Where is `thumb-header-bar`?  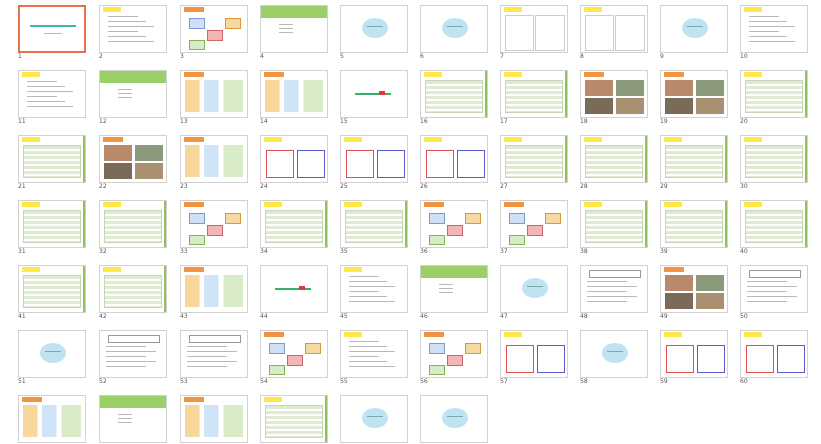
thumb-header-bar is located at coordinates (353, 334).